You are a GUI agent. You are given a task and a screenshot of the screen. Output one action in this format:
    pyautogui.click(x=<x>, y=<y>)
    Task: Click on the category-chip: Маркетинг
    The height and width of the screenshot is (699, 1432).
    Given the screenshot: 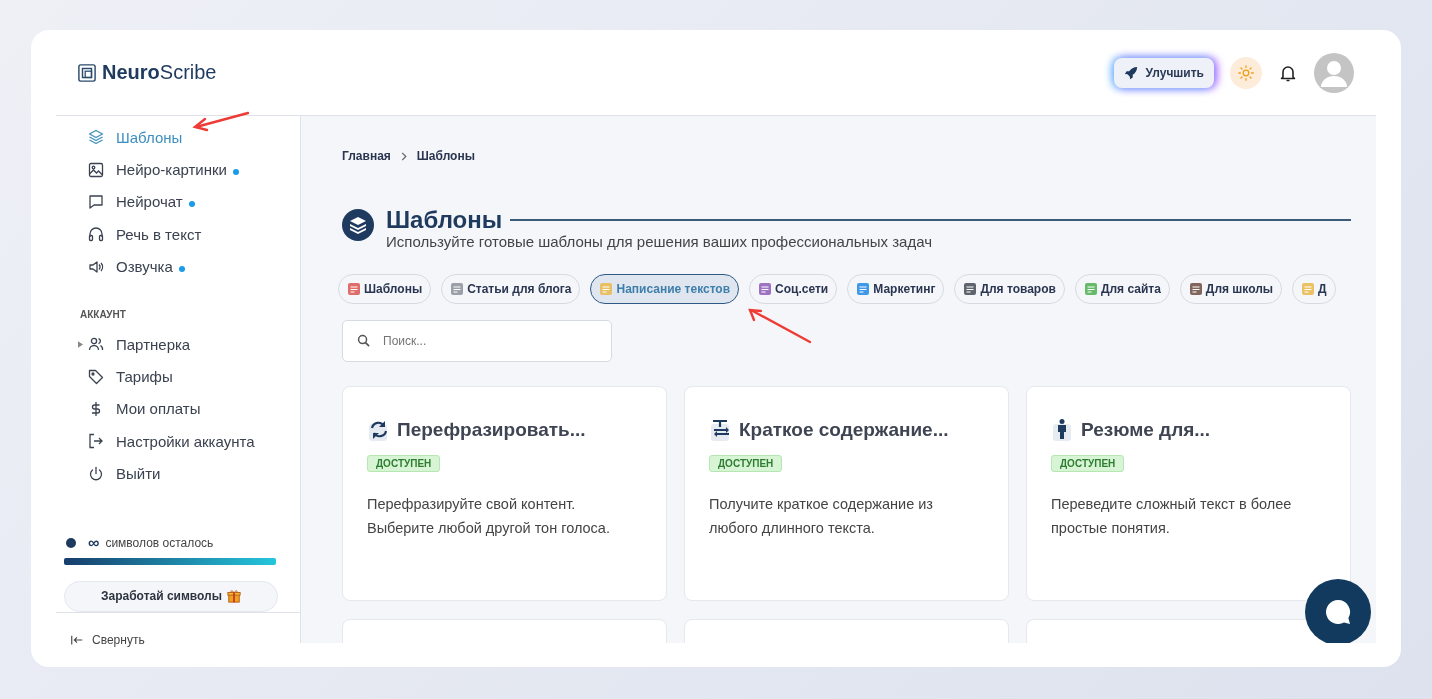 What is the action you would take?
    pyautogui.click(x=896, y=289)
    